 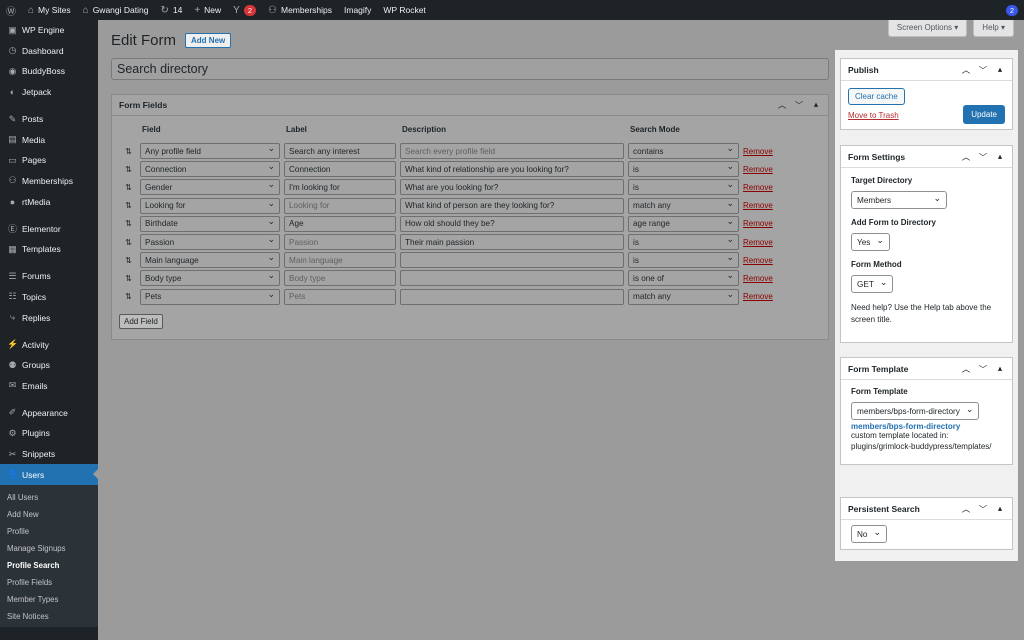 What do you see at coordinates (49, 228) in the screenshot?
I see `sidebar-item-elementor: Ⓔ Elementor` at bounding box center [49, 228].